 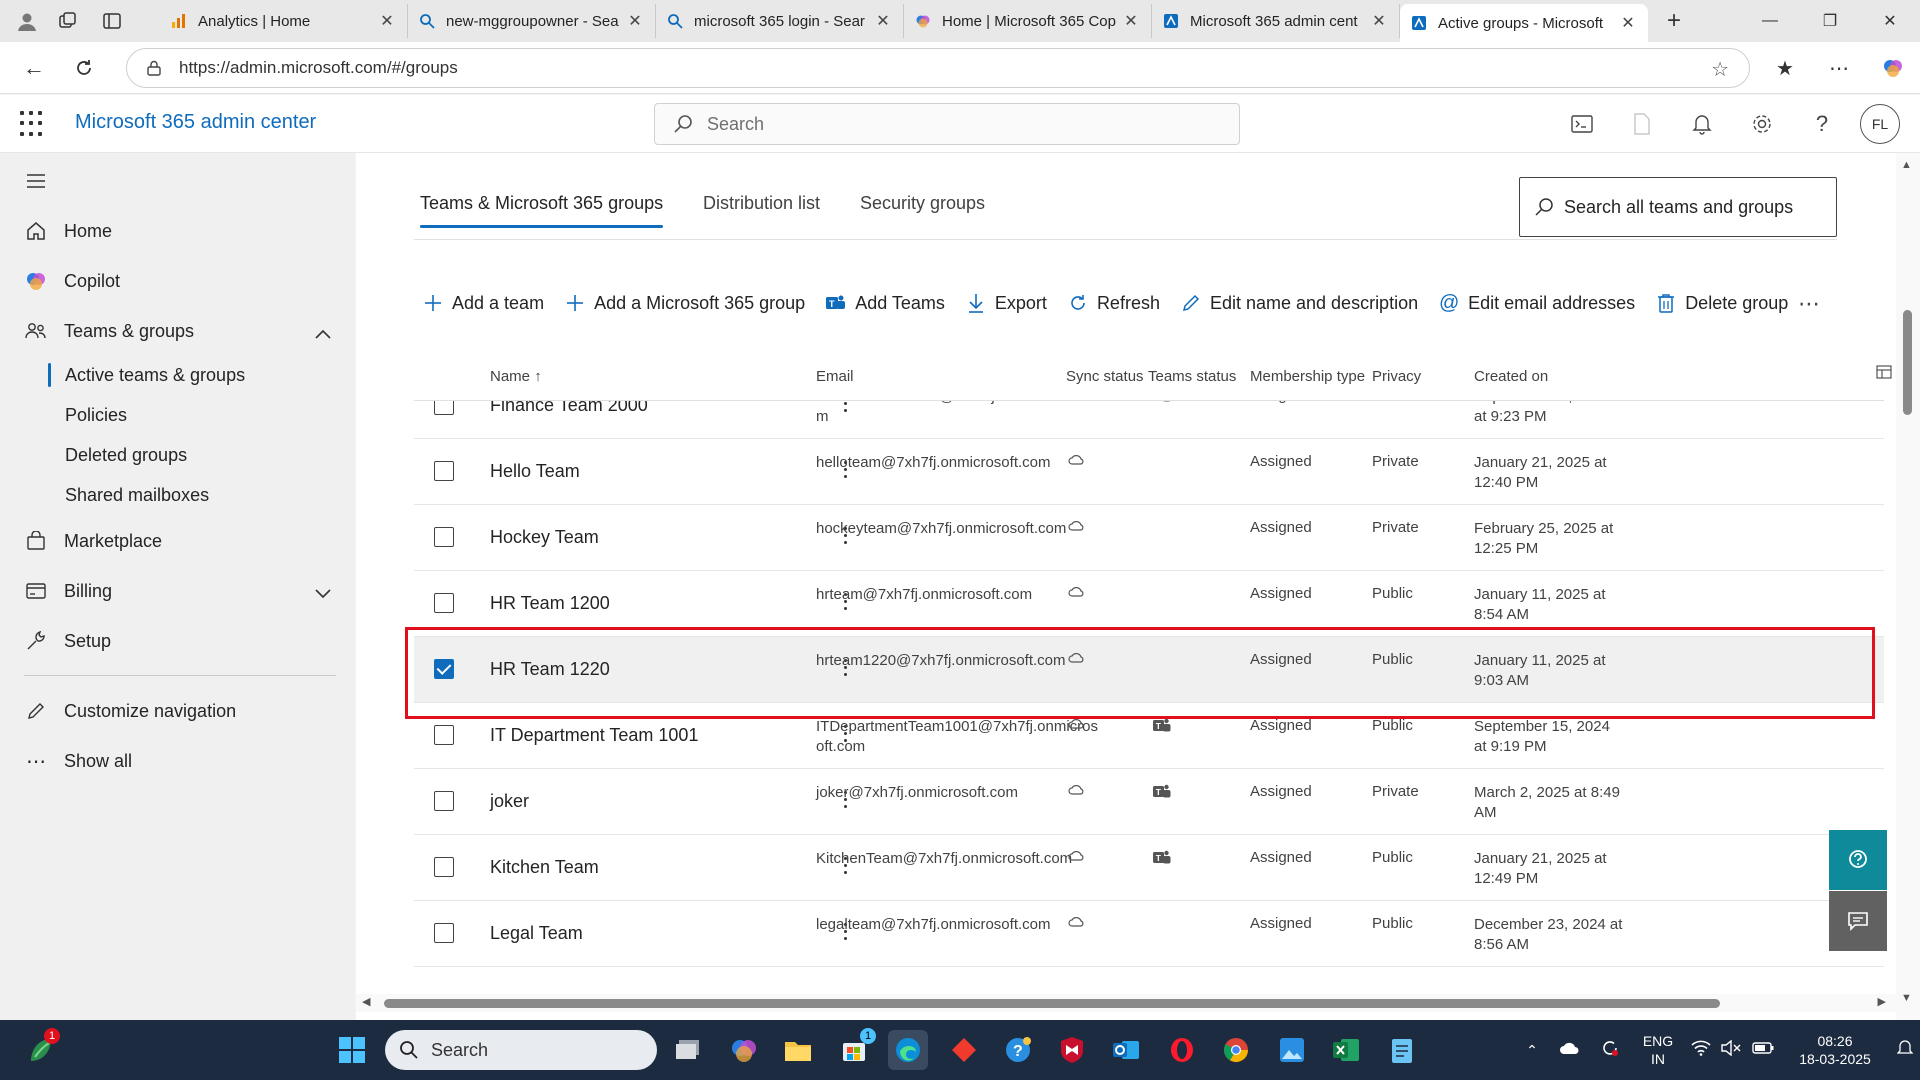 I want to click on nav-sub-shared-mailboxes: Shared mailboxes, so click(x=177, y=495).